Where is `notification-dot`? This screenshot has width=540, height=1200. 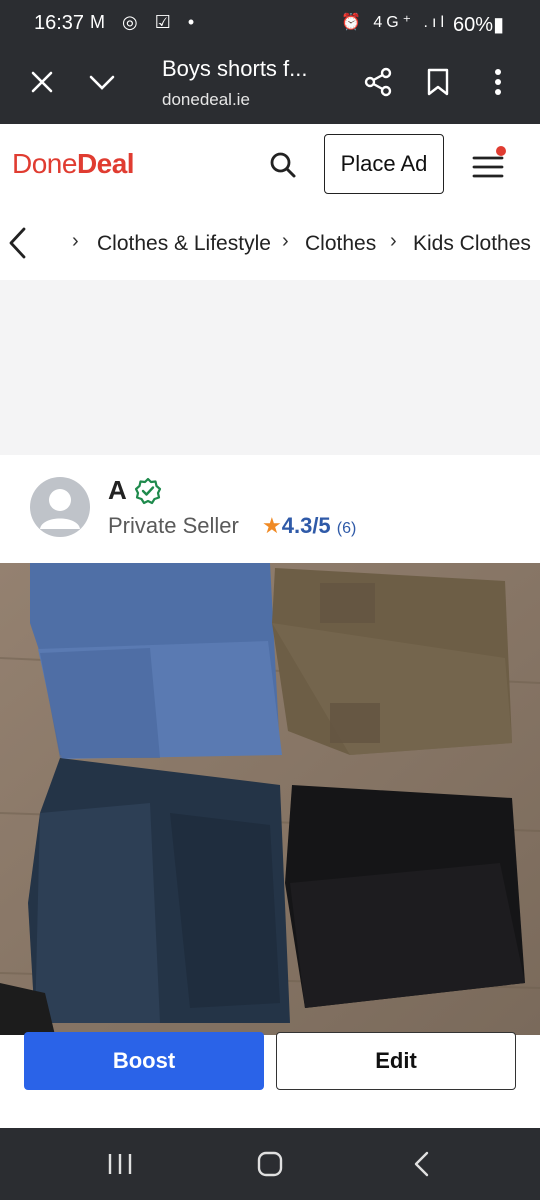
notification-dot is located at coordinates (501, 151).